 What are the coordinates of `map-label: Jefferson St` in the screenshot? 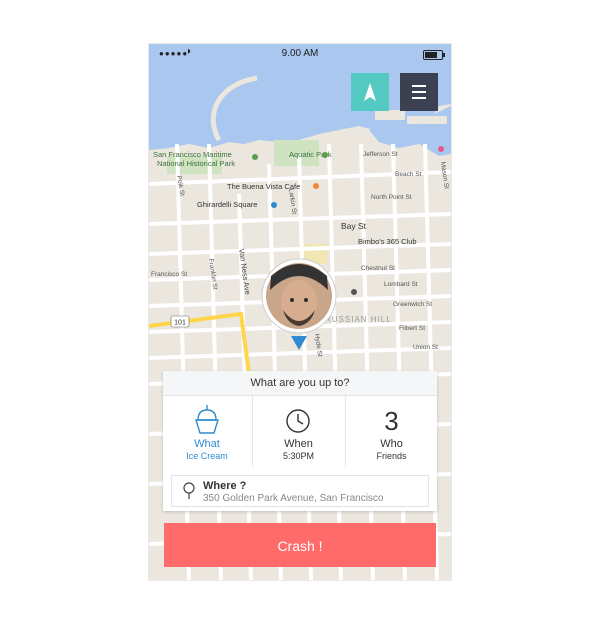 It's located at (380, 154).